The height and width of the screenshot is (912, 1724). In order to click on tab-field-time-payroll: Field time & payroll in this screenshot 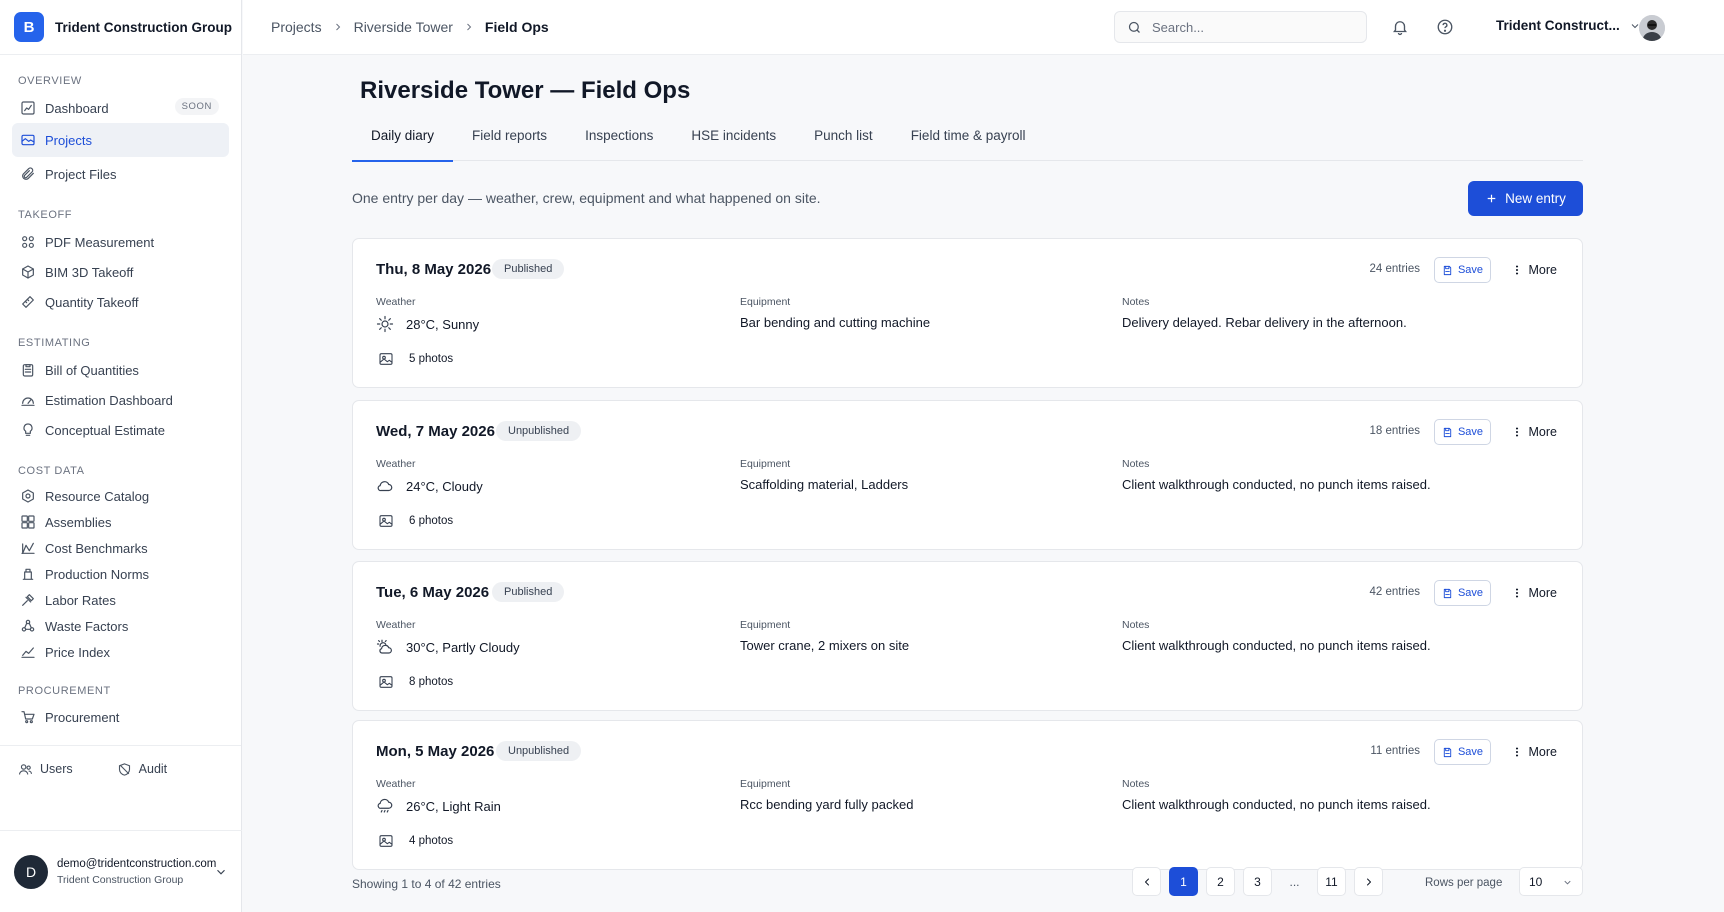, I will do `click(968, 141)`.